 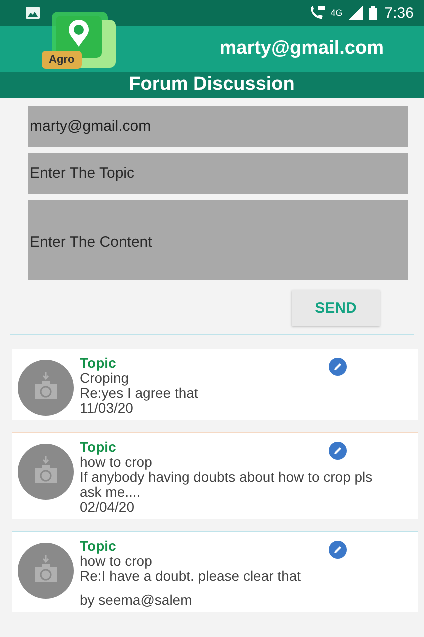 I want to click on network-type: 4G, so click(x=336, y=13).